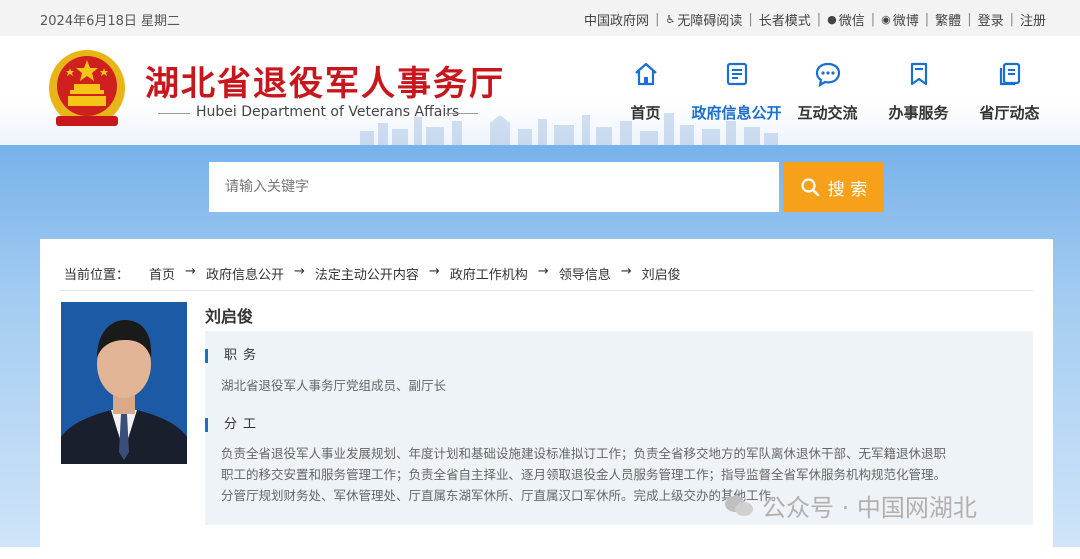  What do you see at coordinates (852, 19) in the screenshot?
I see `link-wechat: 微信` at bounding box center [852, 19].